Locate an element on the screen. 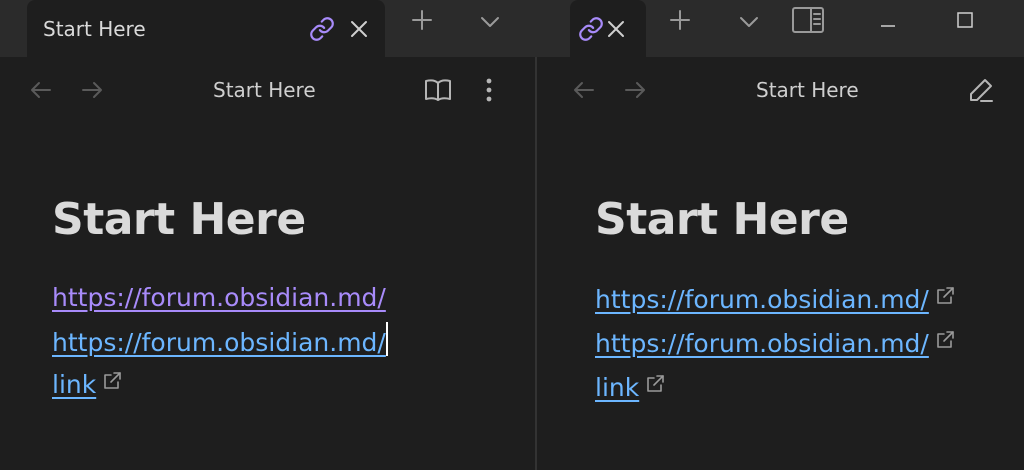 Image resolution: width=1024 pixels, height=470 pixels. minimize-button is located at coordinates (888, 22).